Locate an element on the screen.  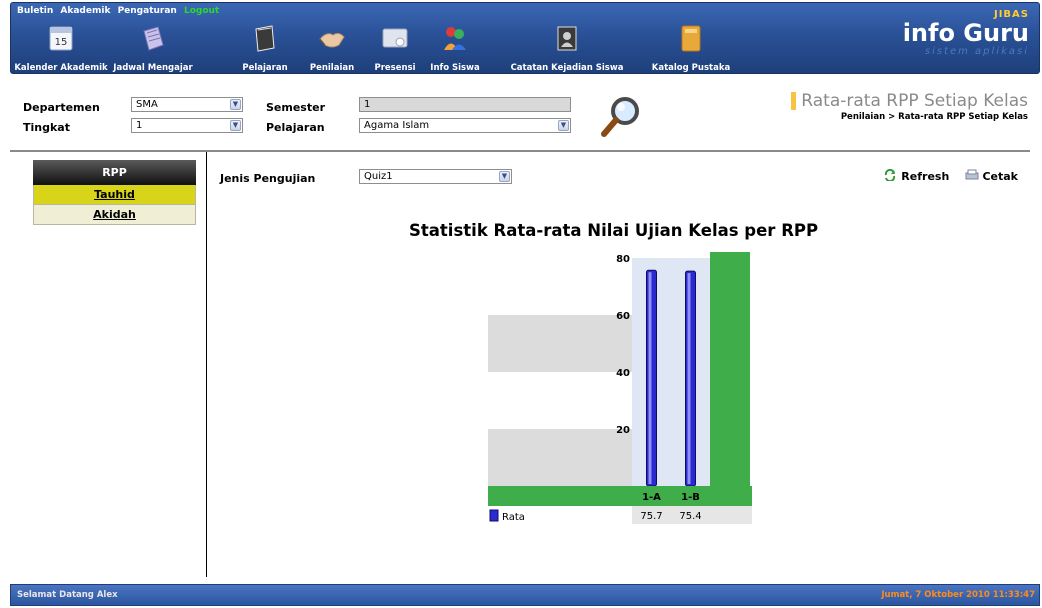
nav-label: Penilaian is located at coordinates (332, 68).